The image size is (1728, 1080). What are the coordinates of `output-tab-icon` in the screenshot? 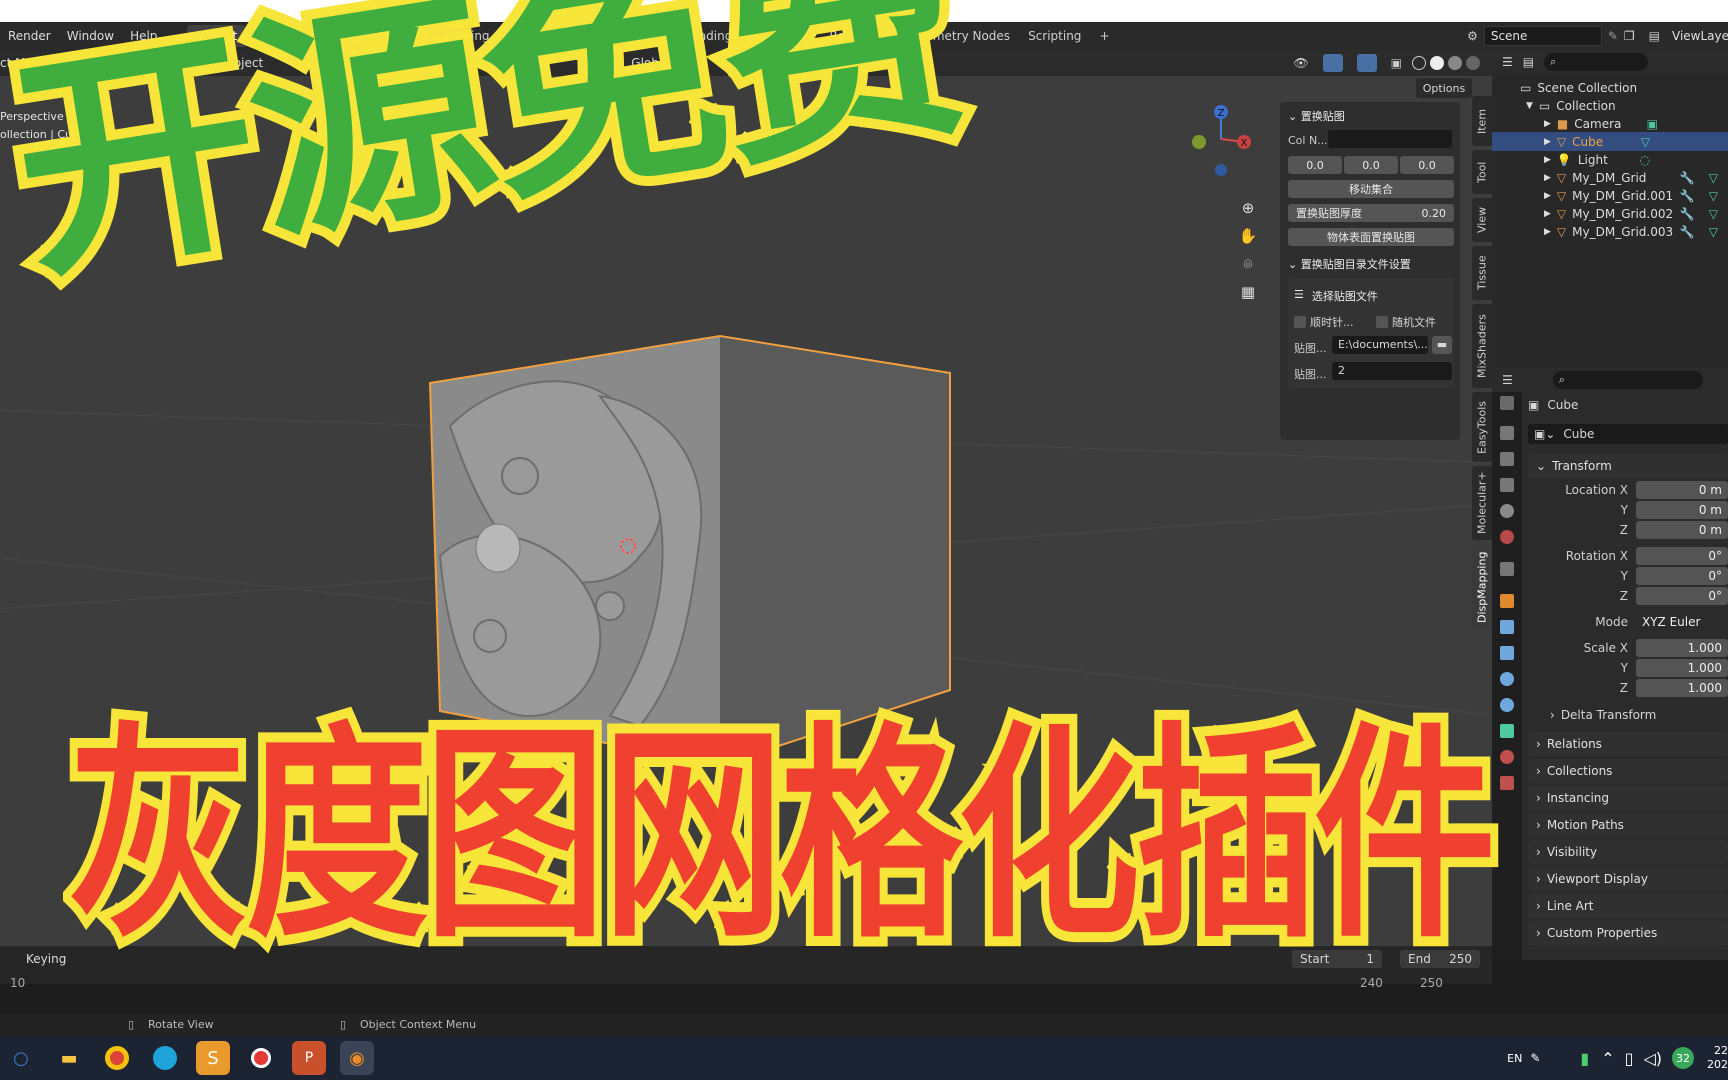 It's located at (1507, 459).